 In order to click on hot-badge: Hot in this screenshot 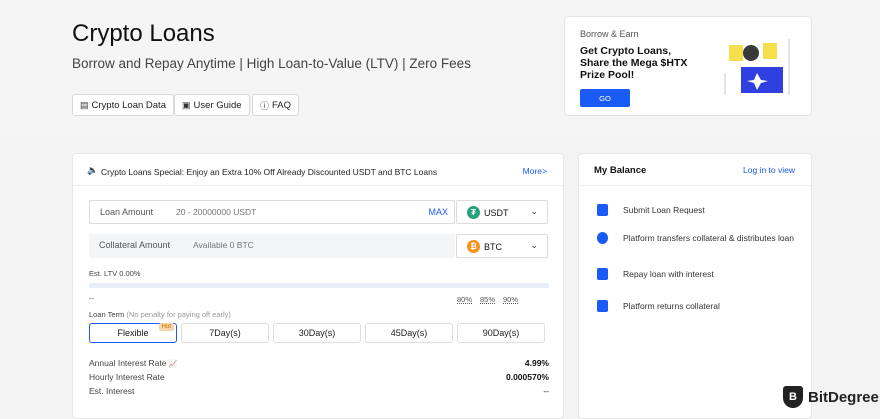, I will do `click(166, 327)`.